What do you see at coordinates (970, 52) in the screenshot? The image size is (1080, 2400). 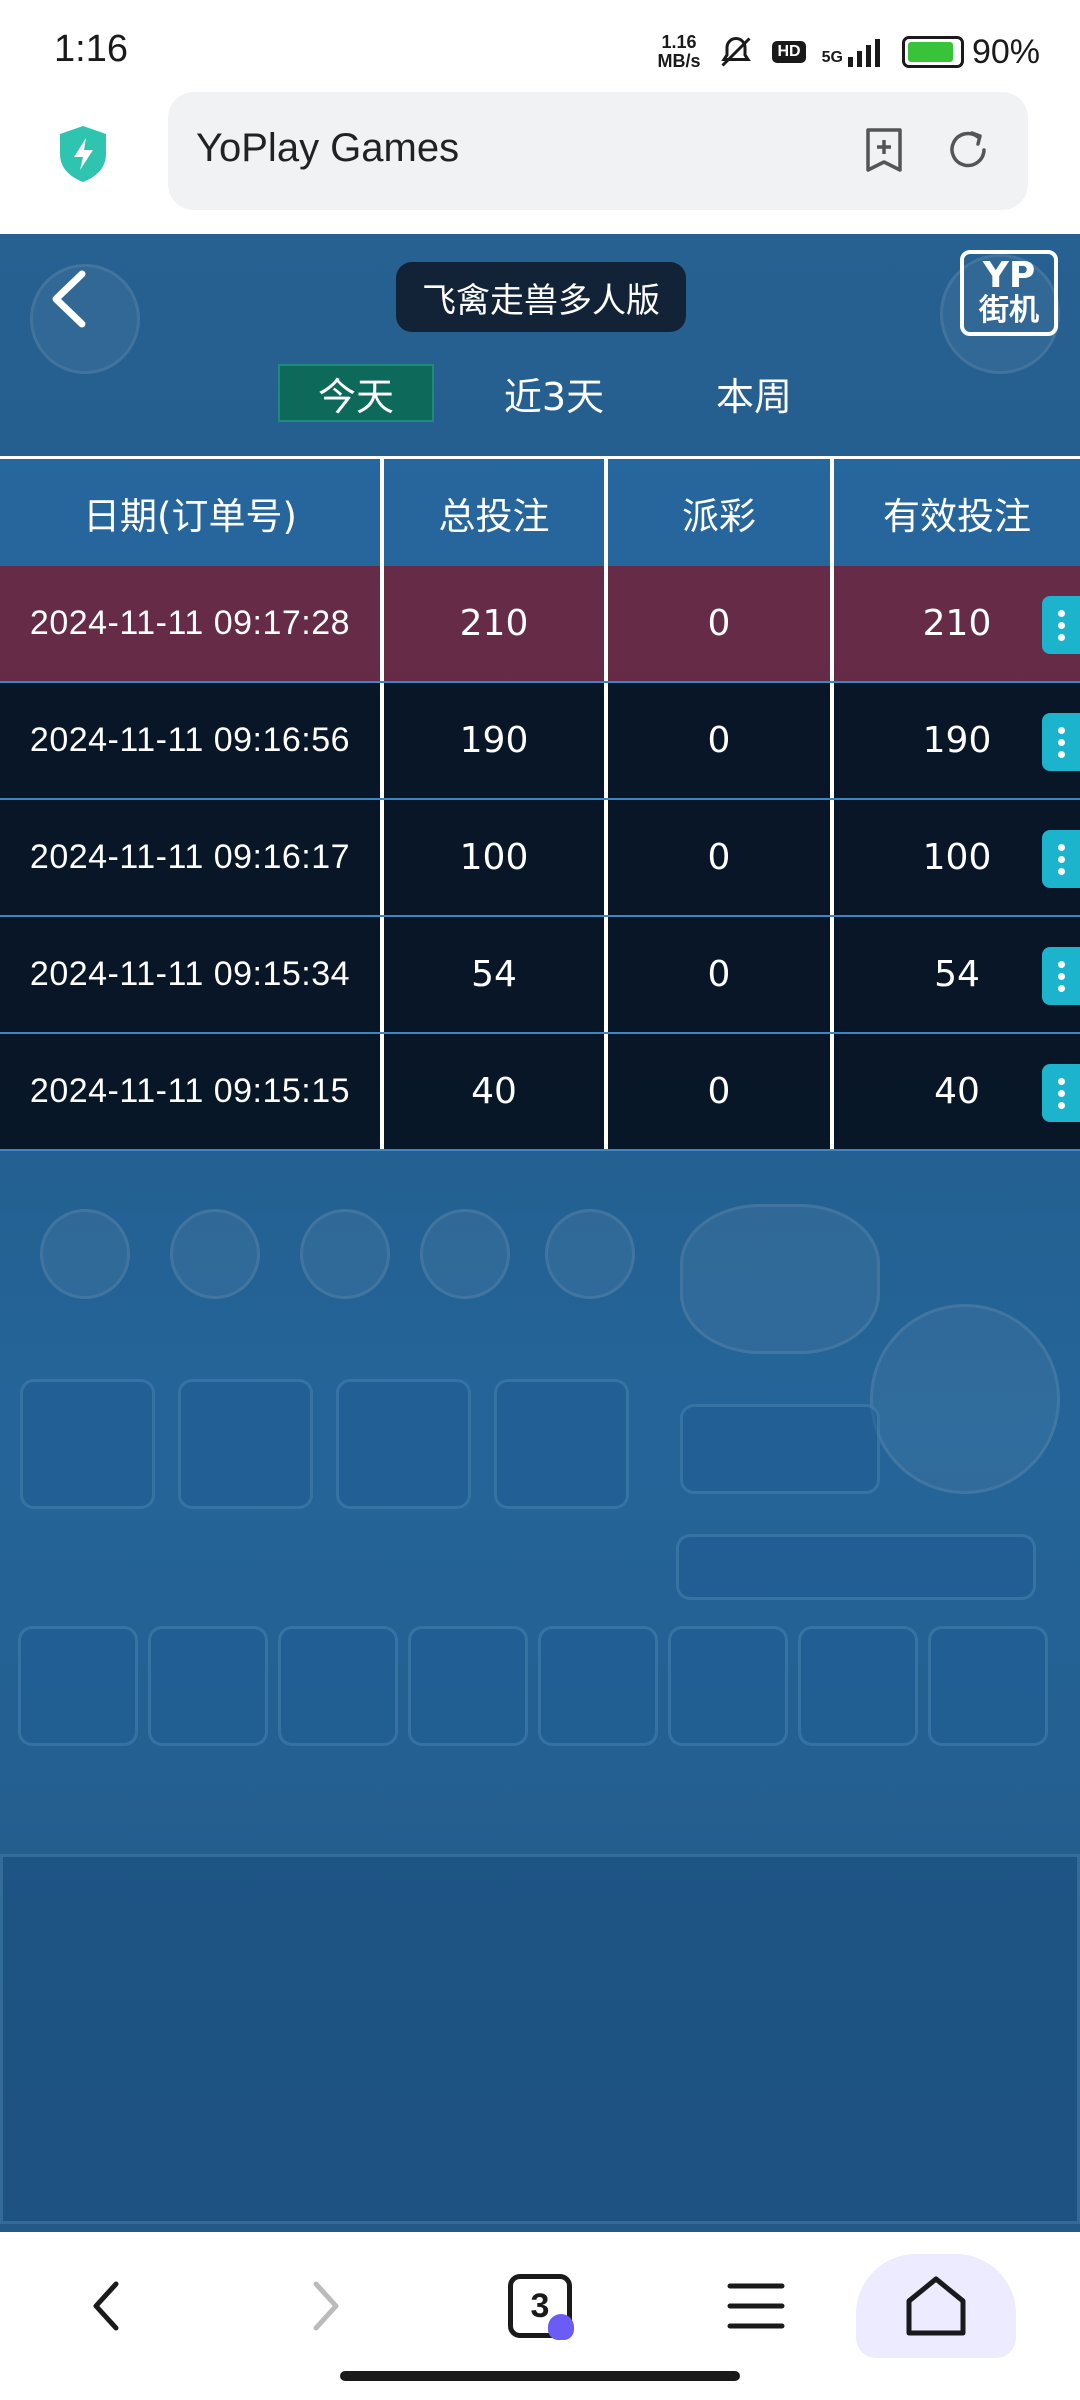 I see `battery-indicator: 90%` at bounding box center [970, 52].